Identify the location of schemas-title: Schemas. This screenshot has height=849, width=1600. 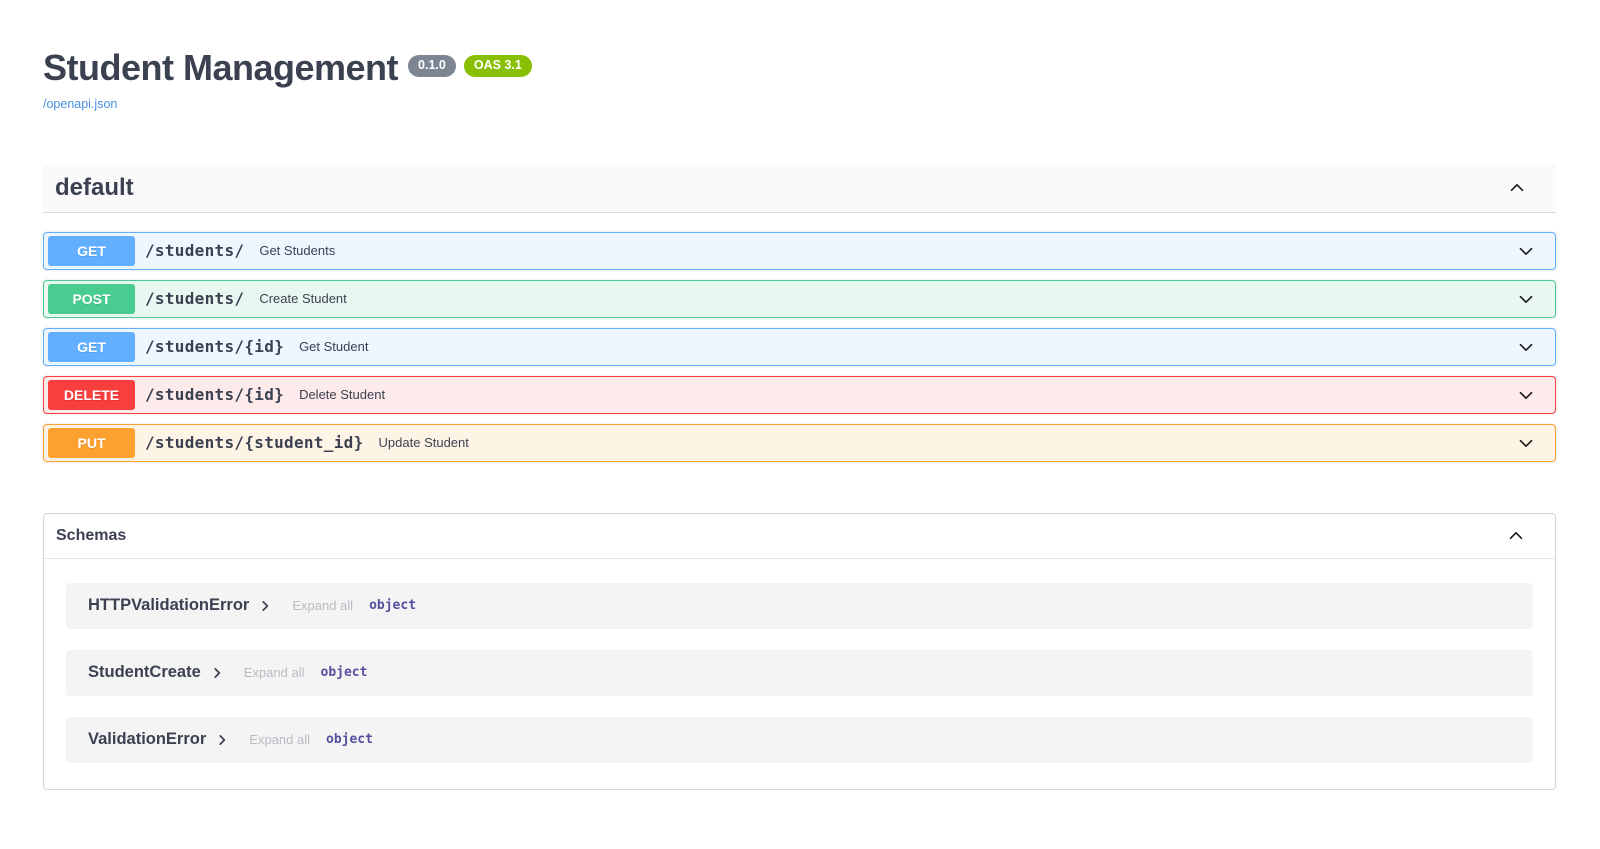
(91, 535).